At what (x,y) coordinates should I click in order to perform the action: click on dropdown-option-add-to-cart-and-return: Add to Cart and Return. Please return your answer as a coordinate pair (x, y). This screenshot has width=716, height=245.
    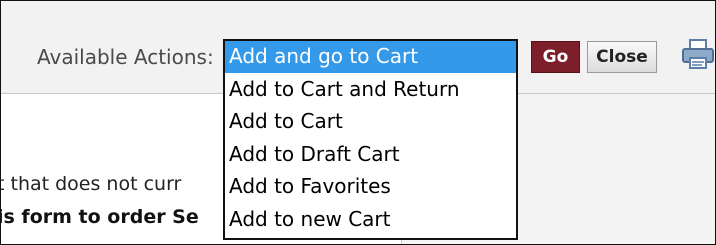
    Looking at the image, I should click on (370, 90).